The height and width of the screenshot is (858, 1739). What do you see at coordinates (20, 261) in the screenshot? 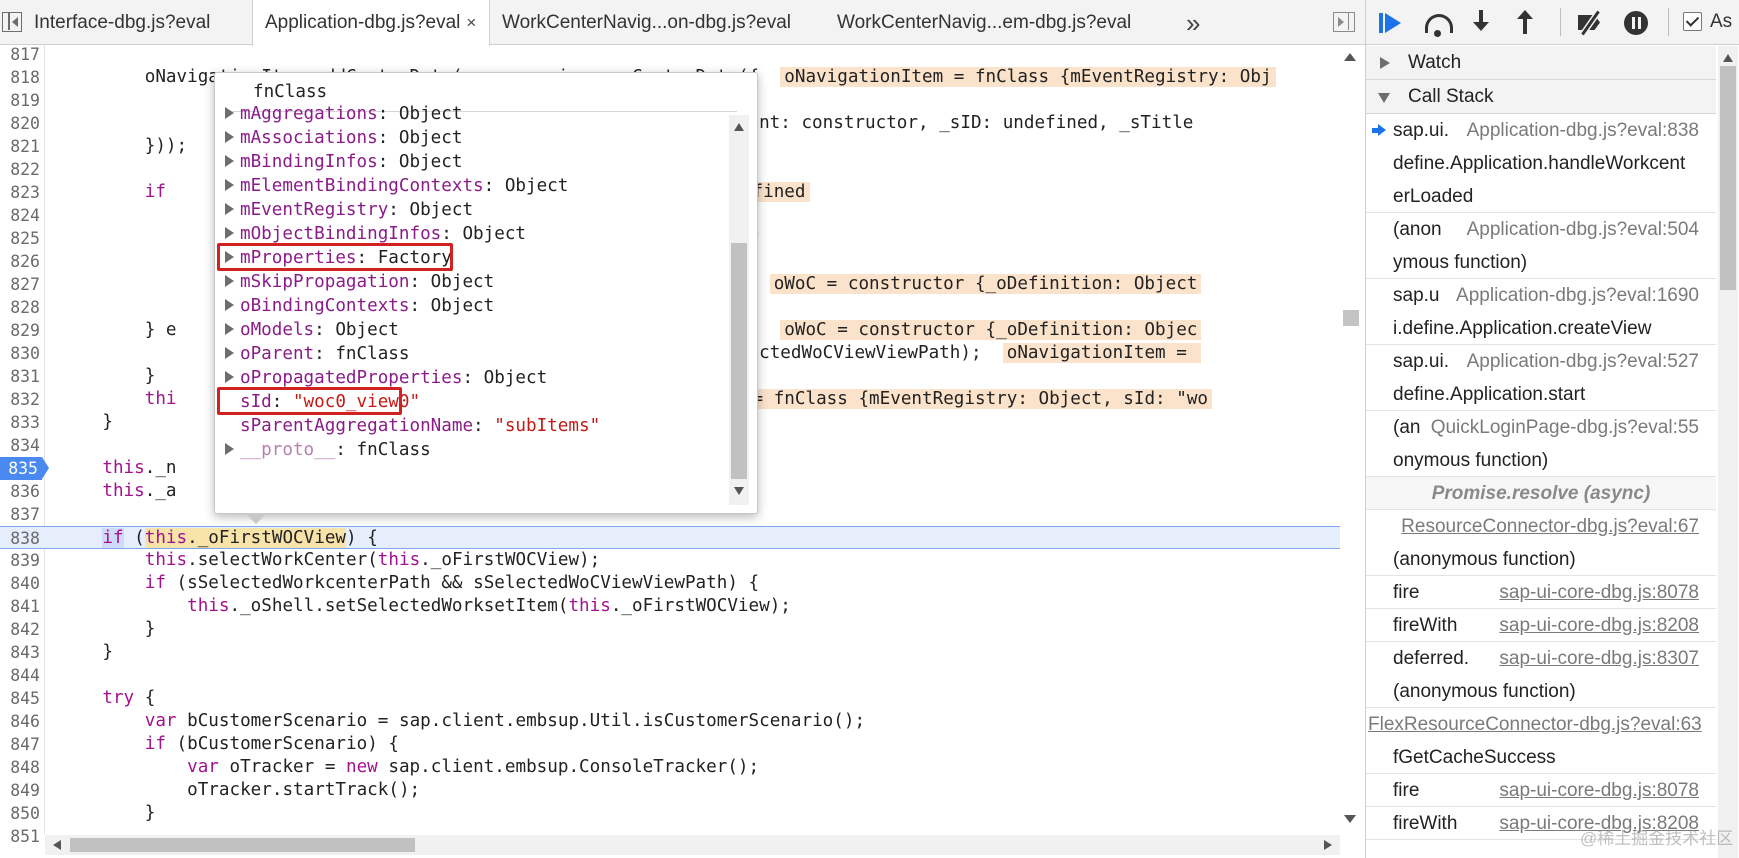
I see `line-number: 826` at bounding box center [20, 261].